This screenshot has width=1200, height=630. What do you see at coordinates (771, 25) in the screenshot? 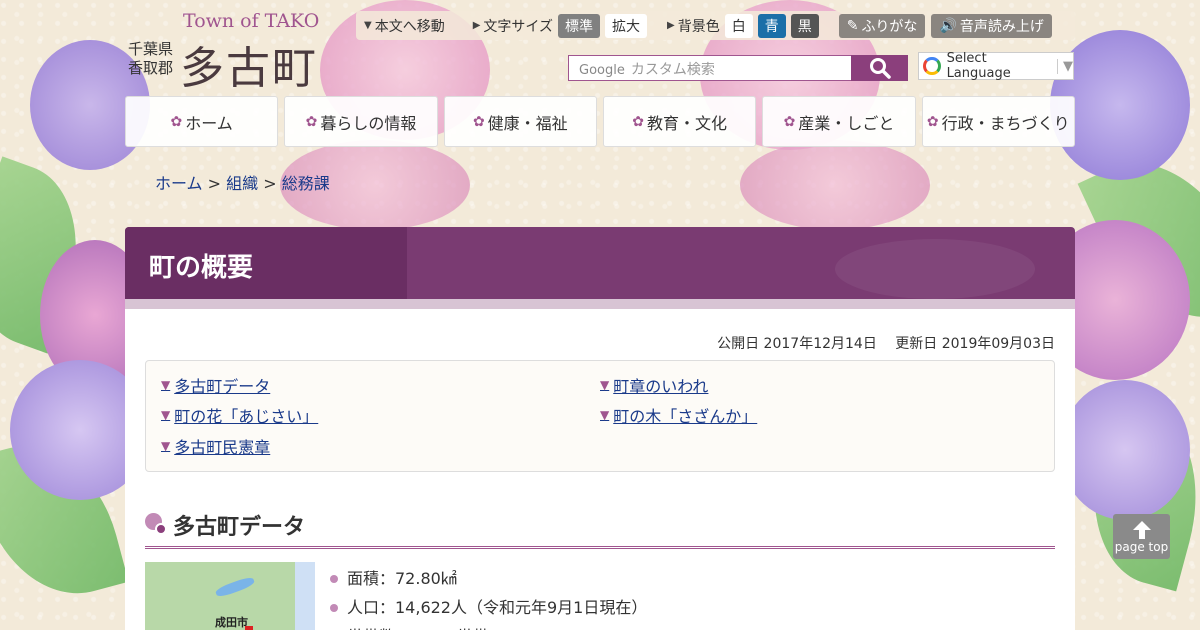
I see `bg-blue-button: 青` at bounding box center [771, 25].